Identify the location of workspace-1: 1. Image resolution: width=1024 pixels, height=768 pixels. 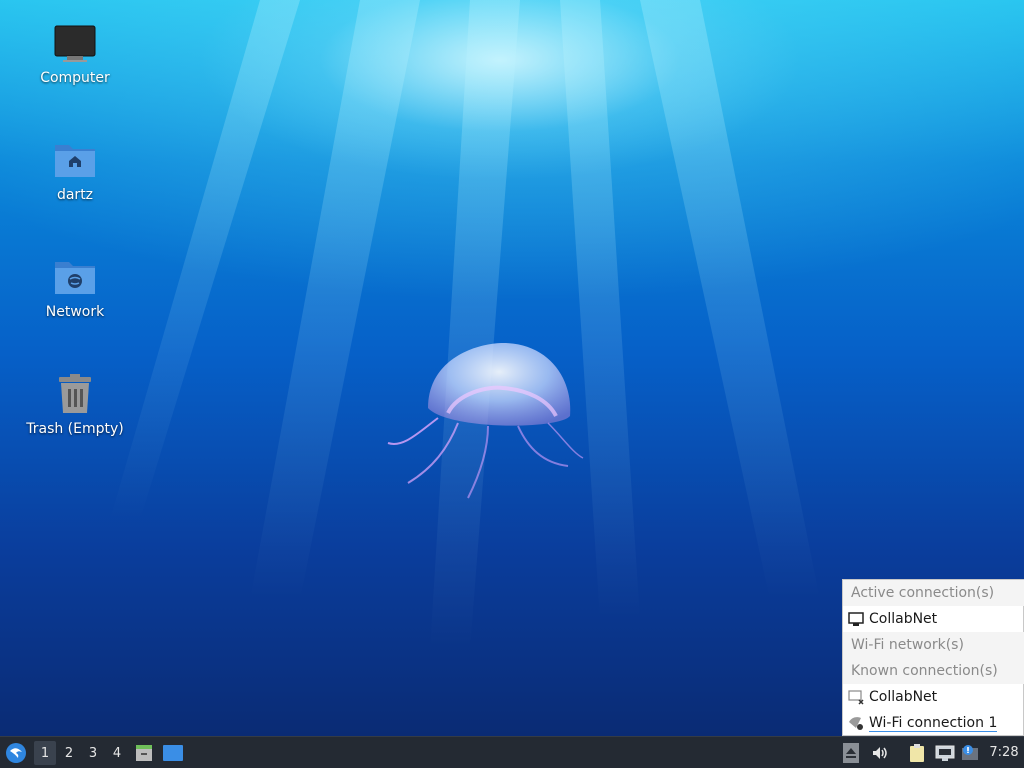
(45, 753).